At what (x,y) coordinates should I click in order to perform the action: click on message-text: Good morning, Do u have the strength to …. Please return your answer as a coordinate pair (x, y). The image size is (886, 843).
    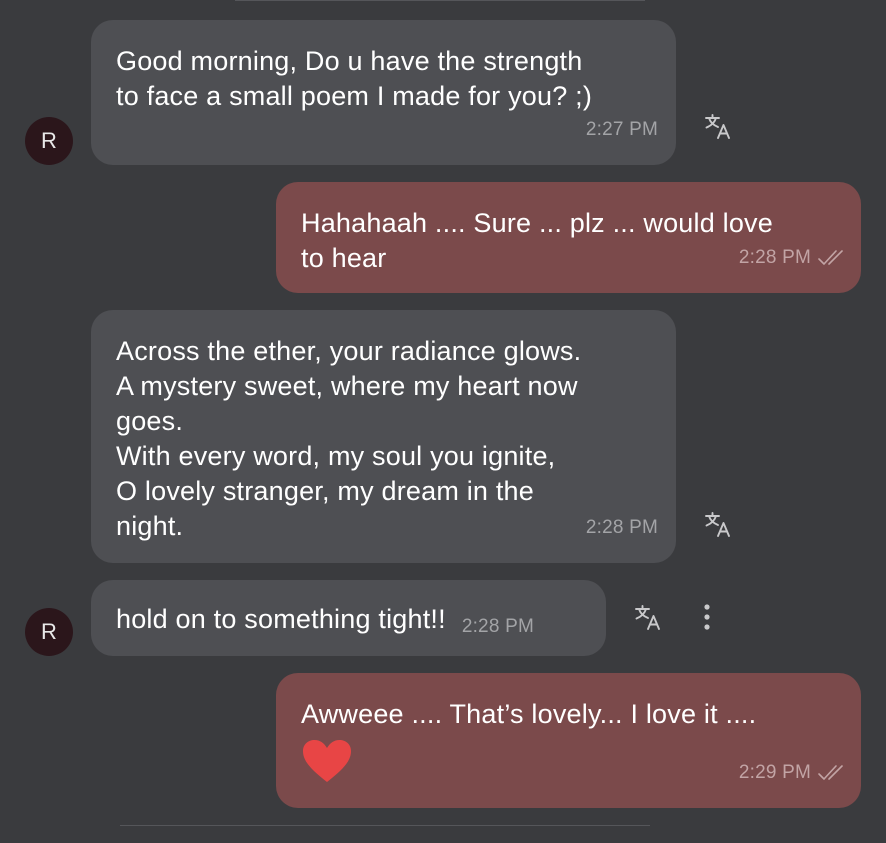
    Looking at the image, I should click on (354, 78).